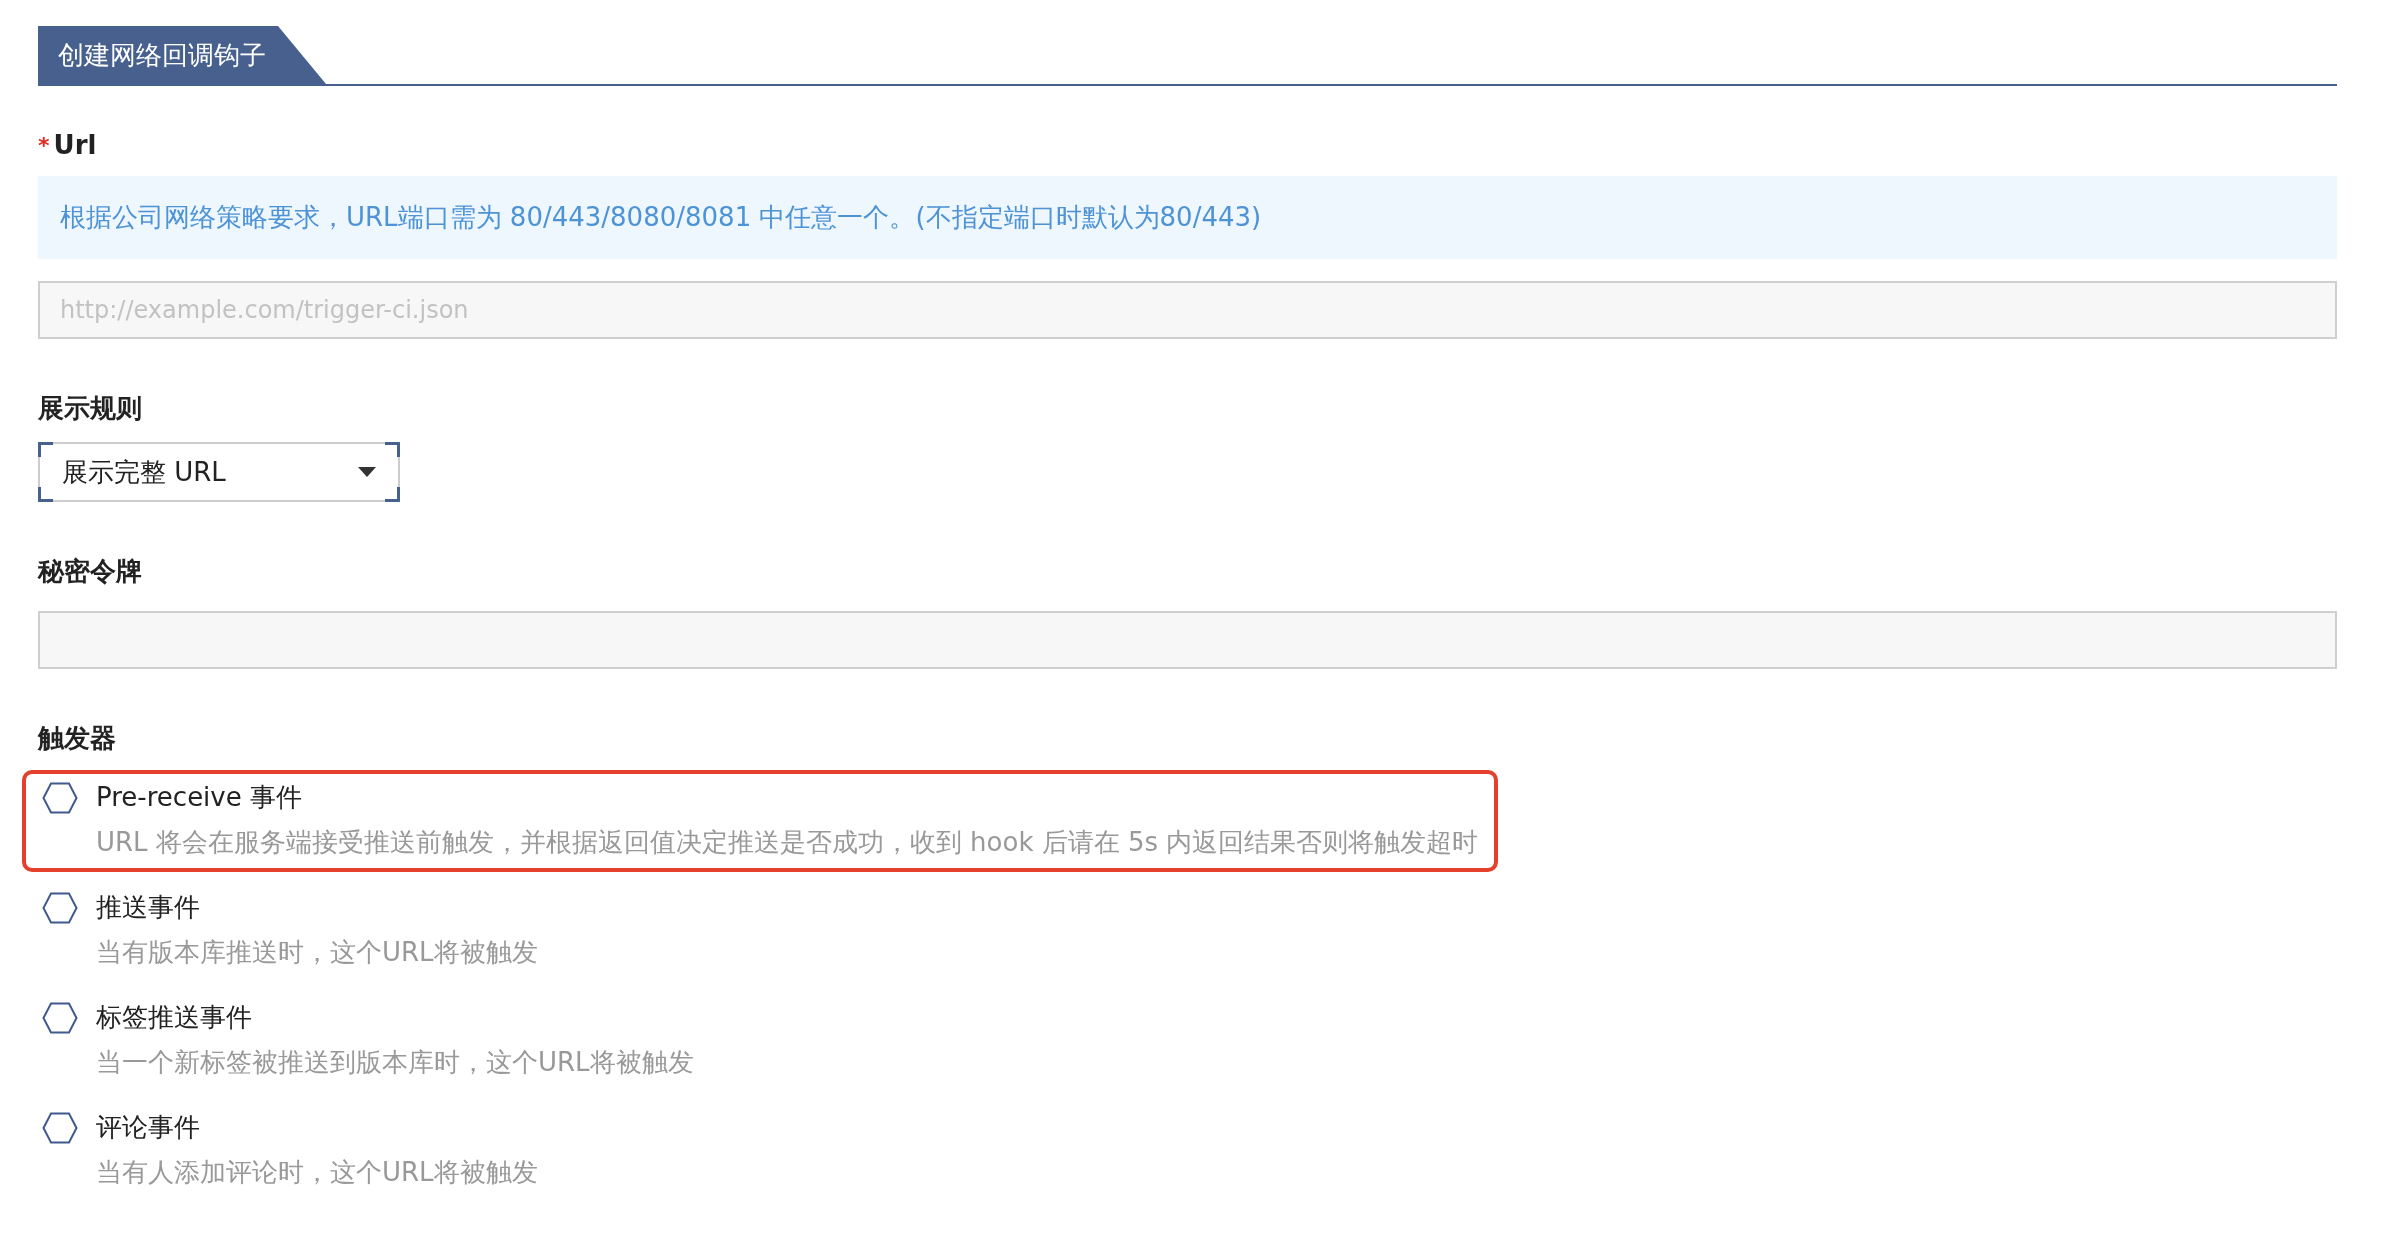 The height and width of the screenshot is (1234, 2384). Describe the element at coordinates (148, 1127) in the screenshot. I see `trigger-title: 评论事件` at that location.